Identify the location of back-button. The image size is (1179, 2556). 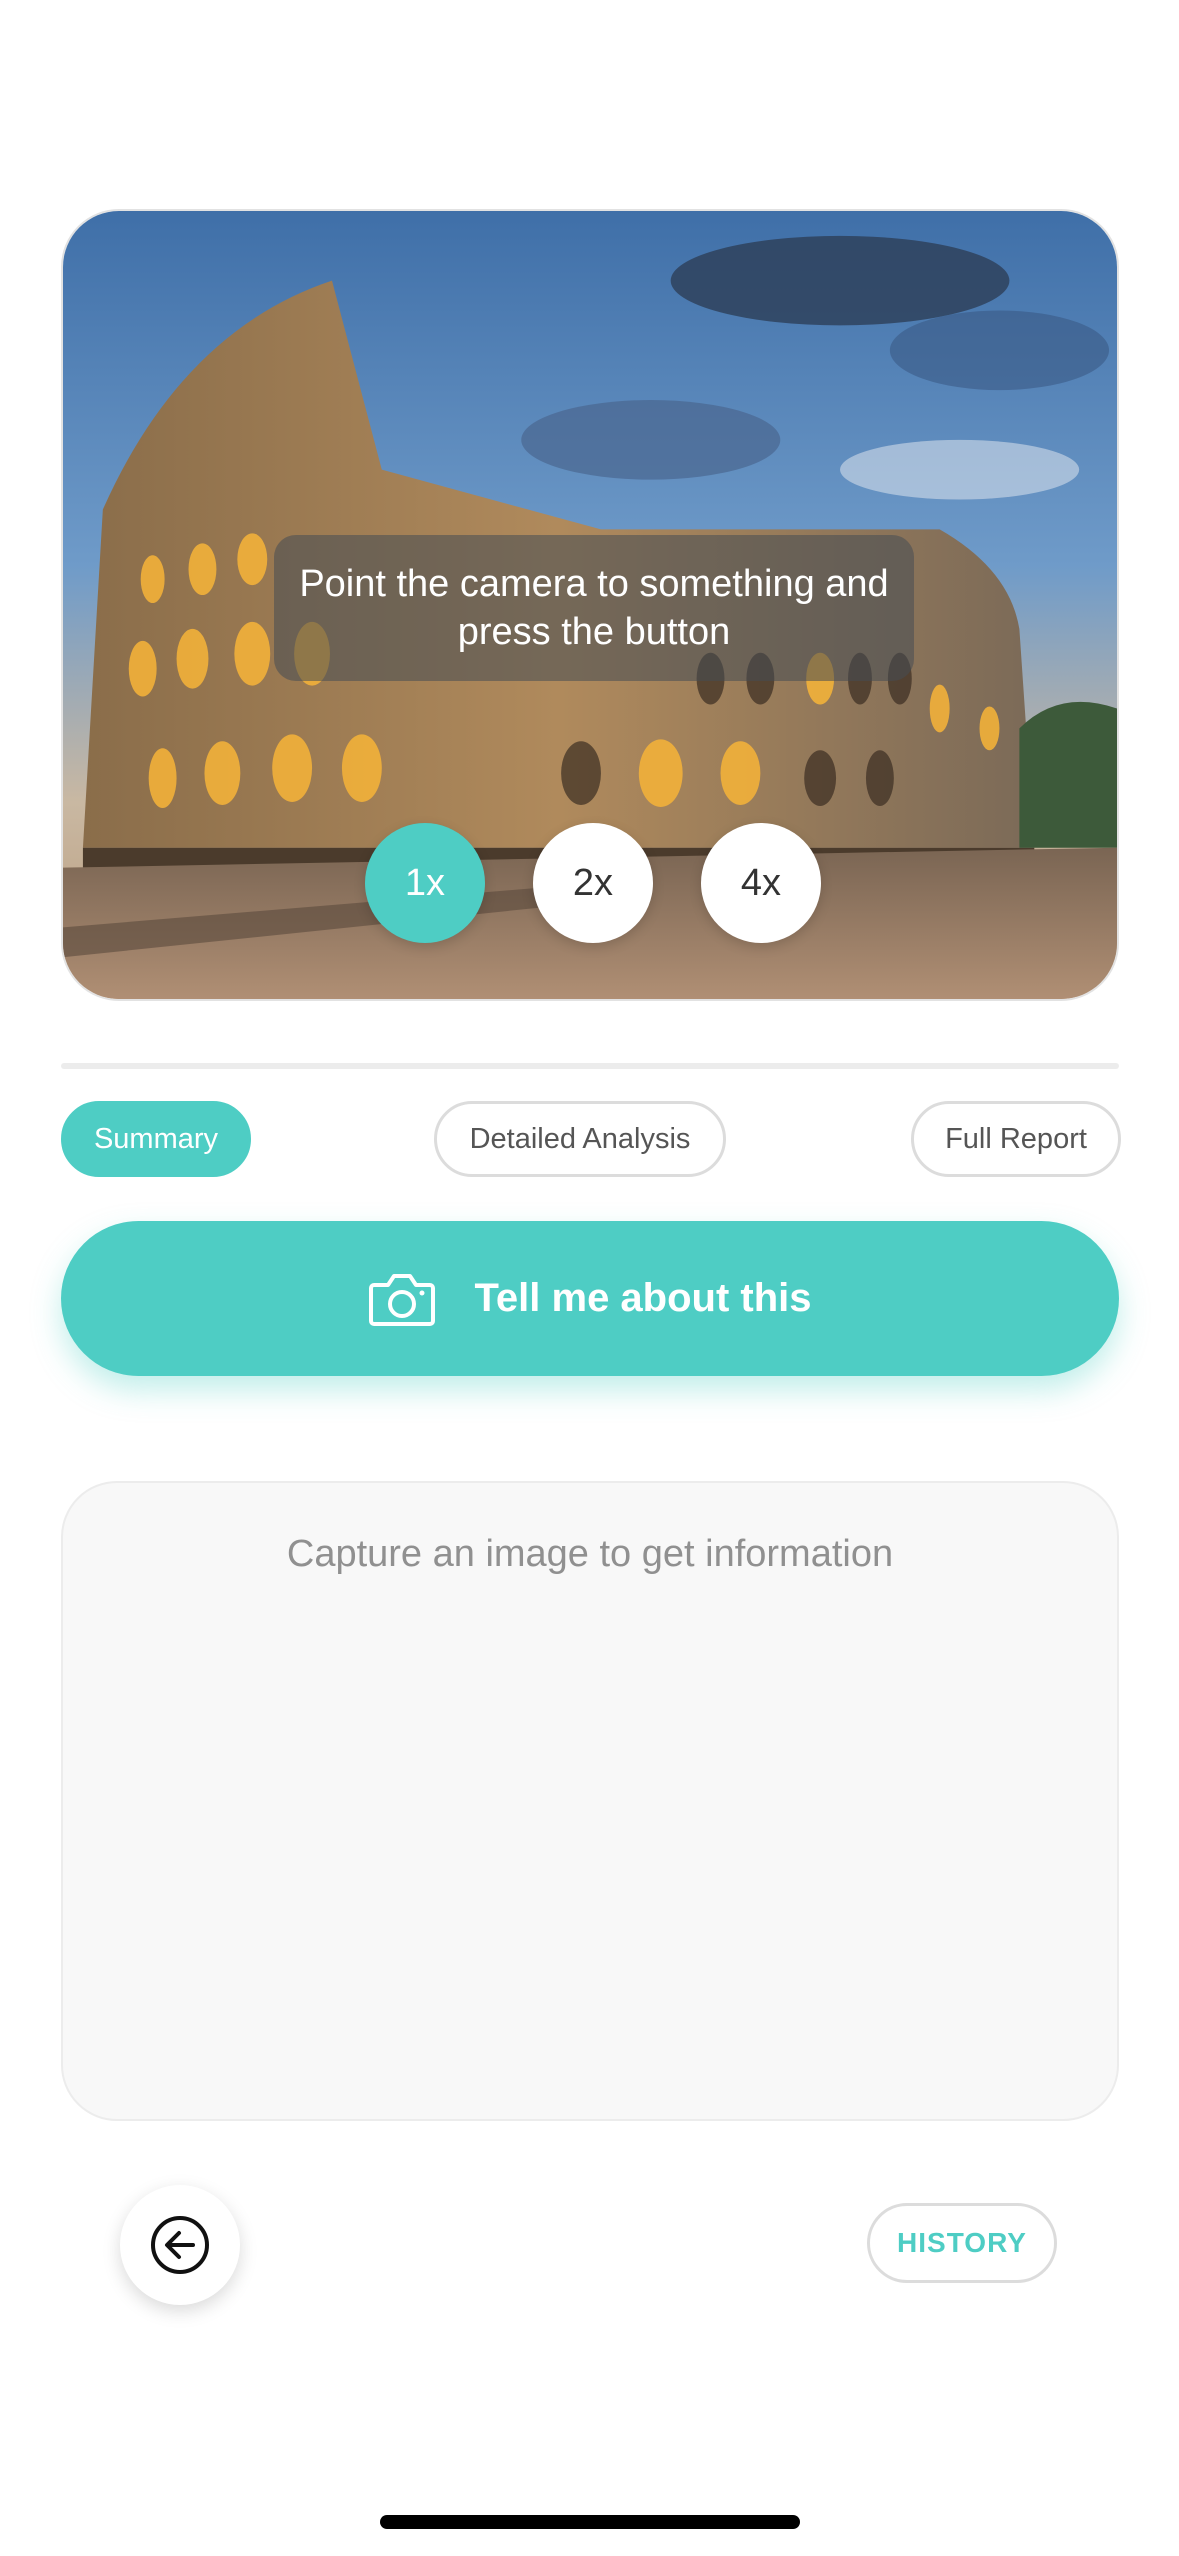
(180, 2245).